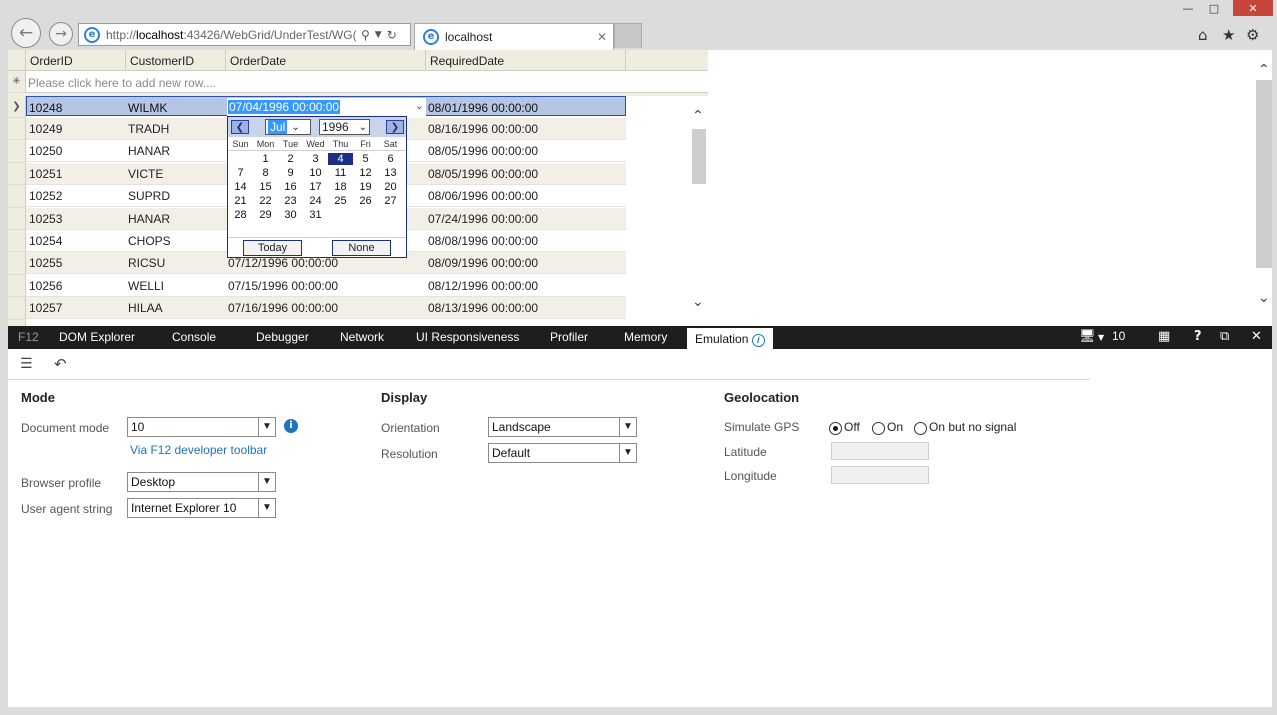 The width and height of the screenshot is (1277, 715). What do you see at coordinates (240, 215) in the screenshot?
I see `calendar-day: 28` at bounding box center [240, 215].